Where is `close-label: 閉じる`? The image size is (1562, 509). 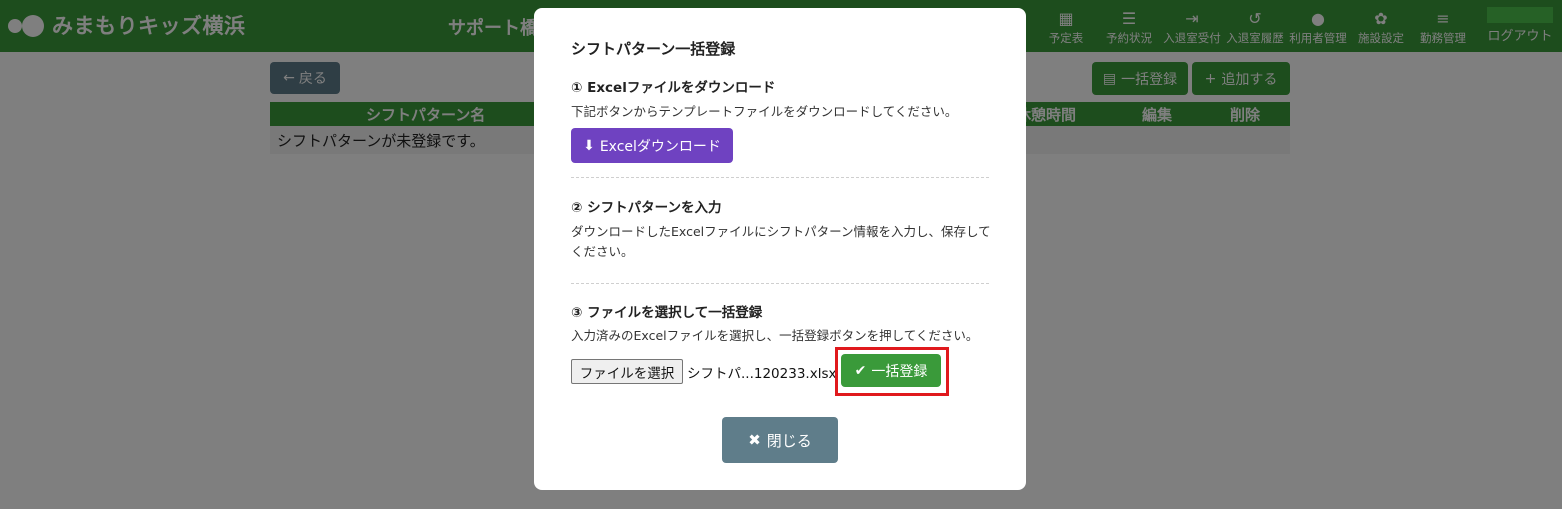
close-label: 閉じる is located at coordinates (789, 440).